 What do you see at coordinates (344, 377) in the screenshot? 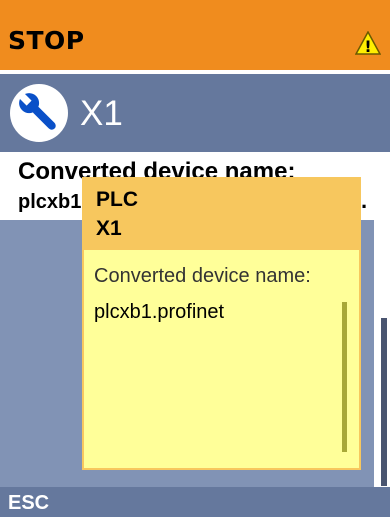
I see `tooltip-scrollbar` at bounding box center [344, 377].